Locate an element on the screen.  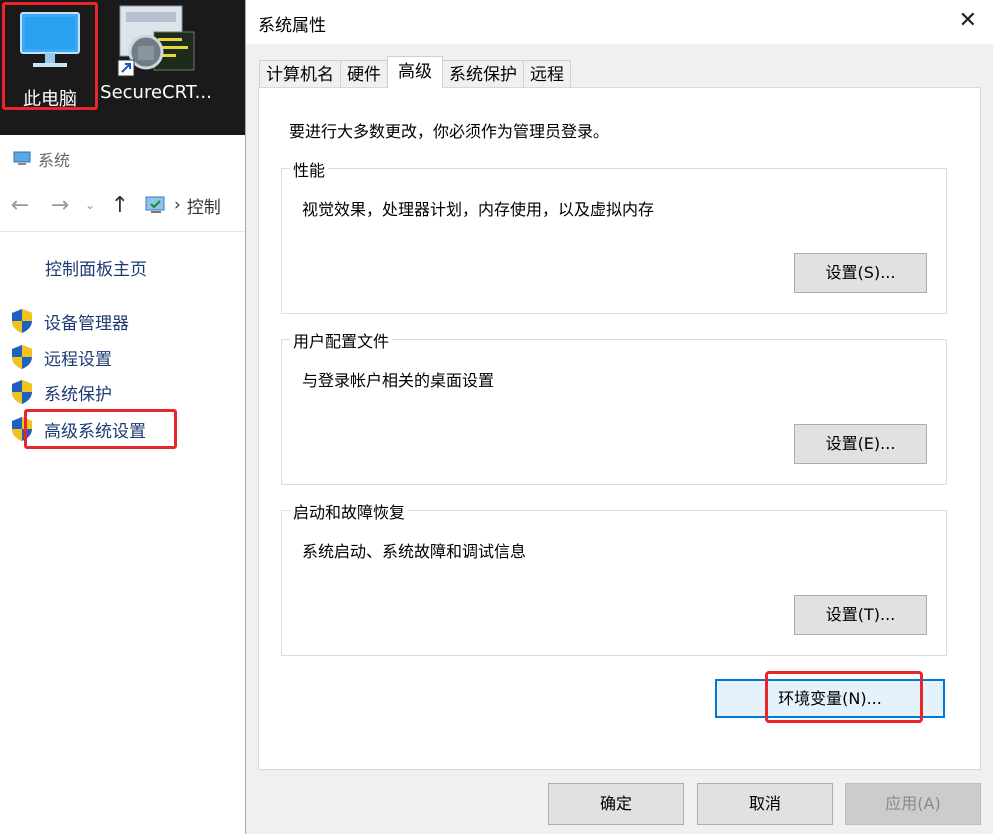
back-arrow-icon: ← is located at coordinates (20, 205).